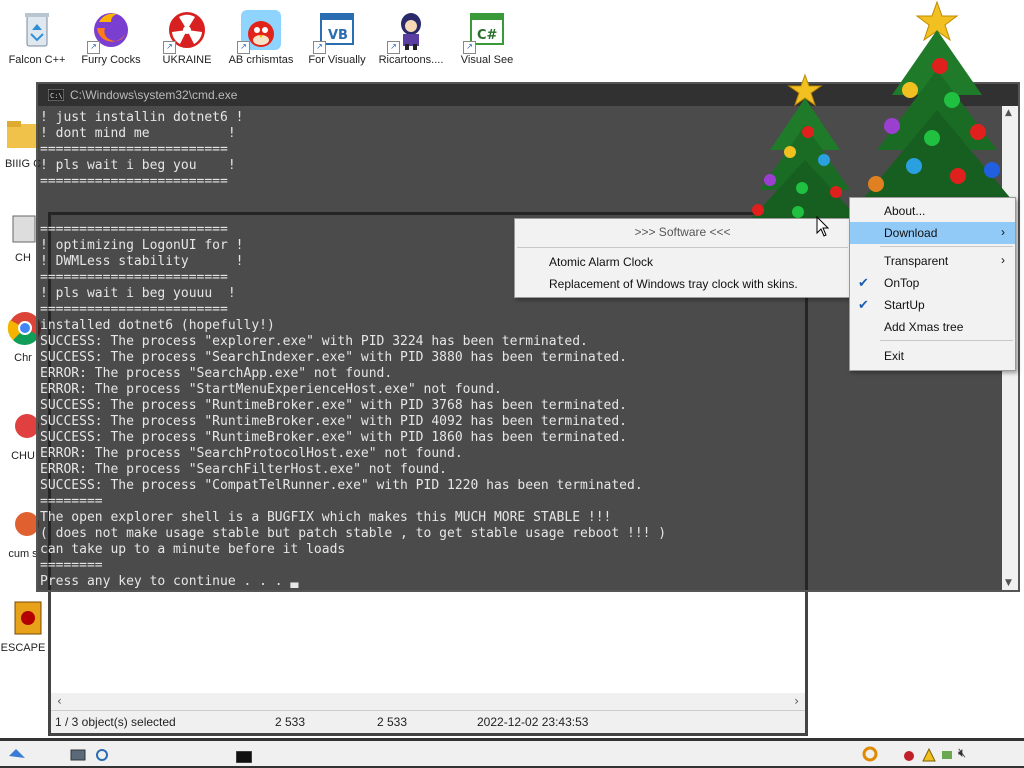 The width and height of the screenshot is (1024, 768). I want to click on horizontal-scrollbar: ‹ ›, so click(428, 702).